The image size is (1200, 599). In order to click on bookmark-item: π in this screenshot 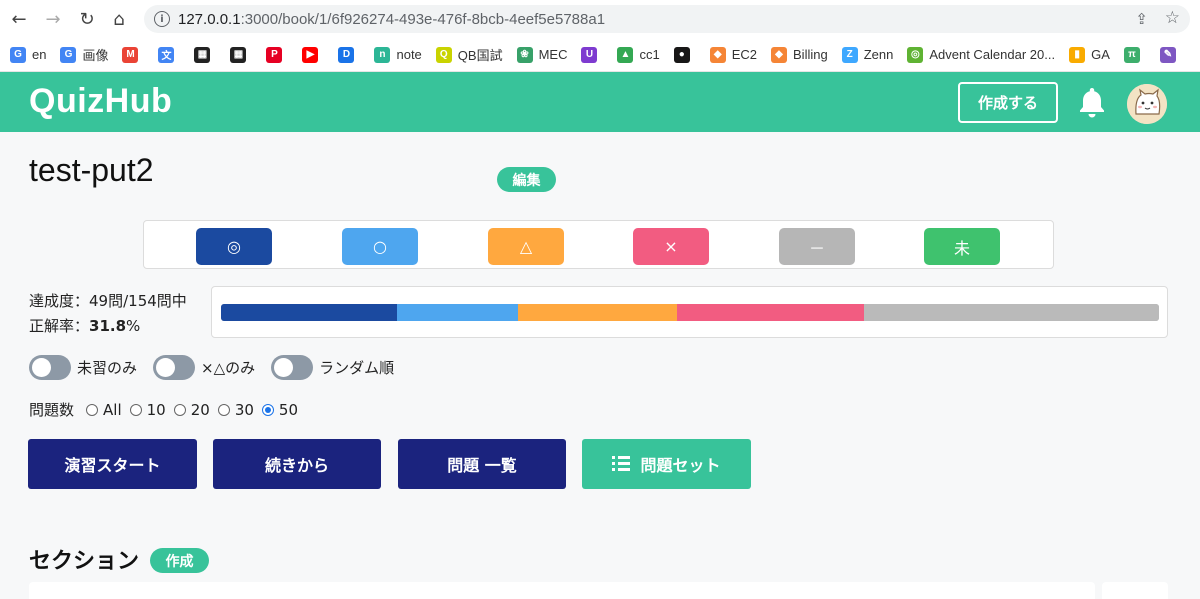, I will do `click(1134, 54)`.